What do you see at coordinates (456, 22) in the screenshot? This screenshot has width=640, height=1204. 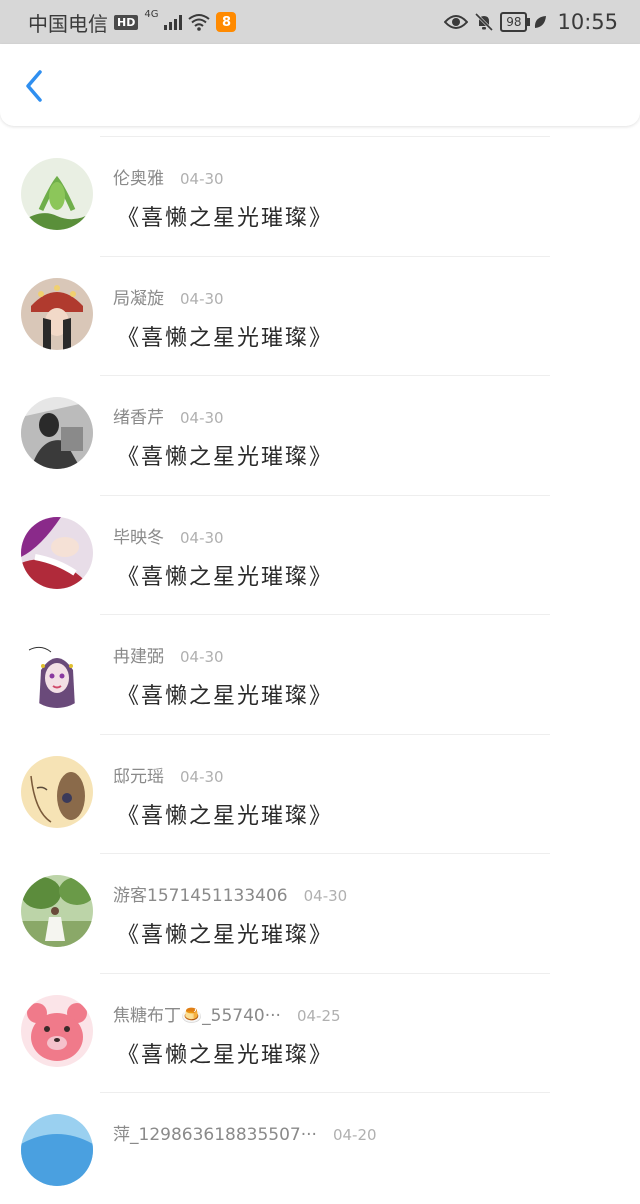 I see `eye-icon` at bounding box center [456, 22].